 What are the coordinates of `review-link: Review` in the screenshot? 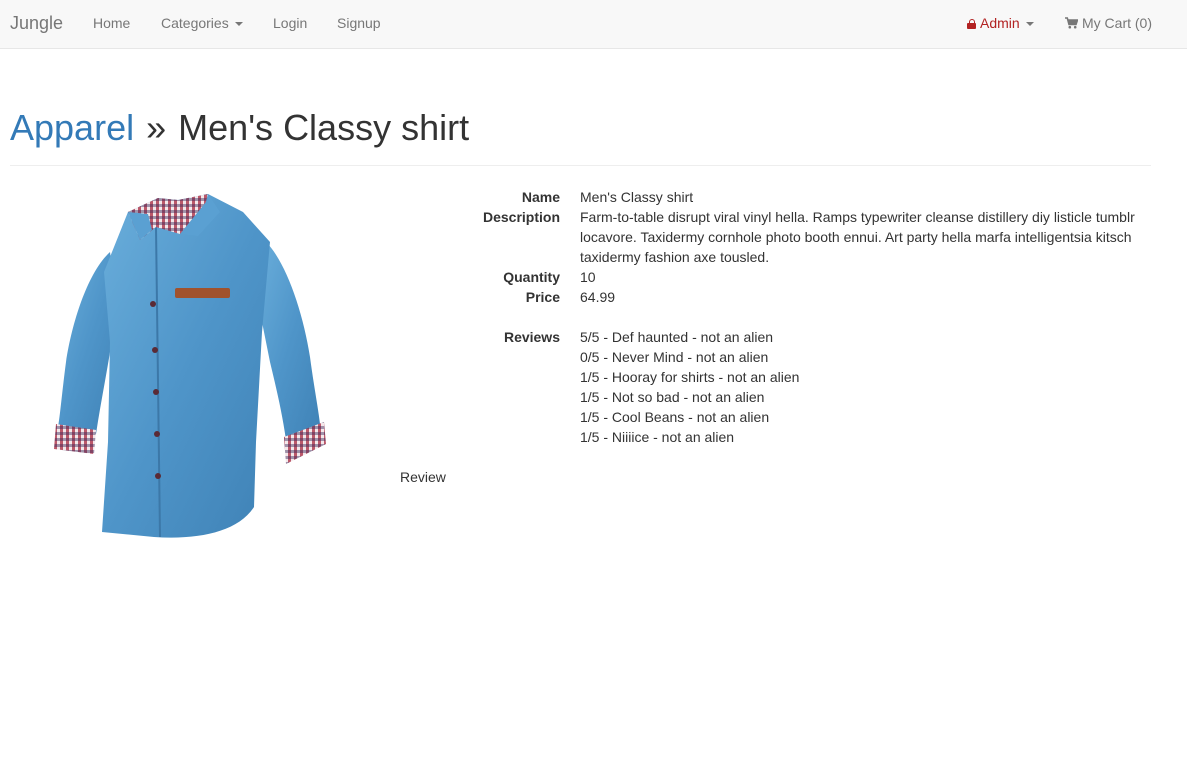 It's located at (423, 477).